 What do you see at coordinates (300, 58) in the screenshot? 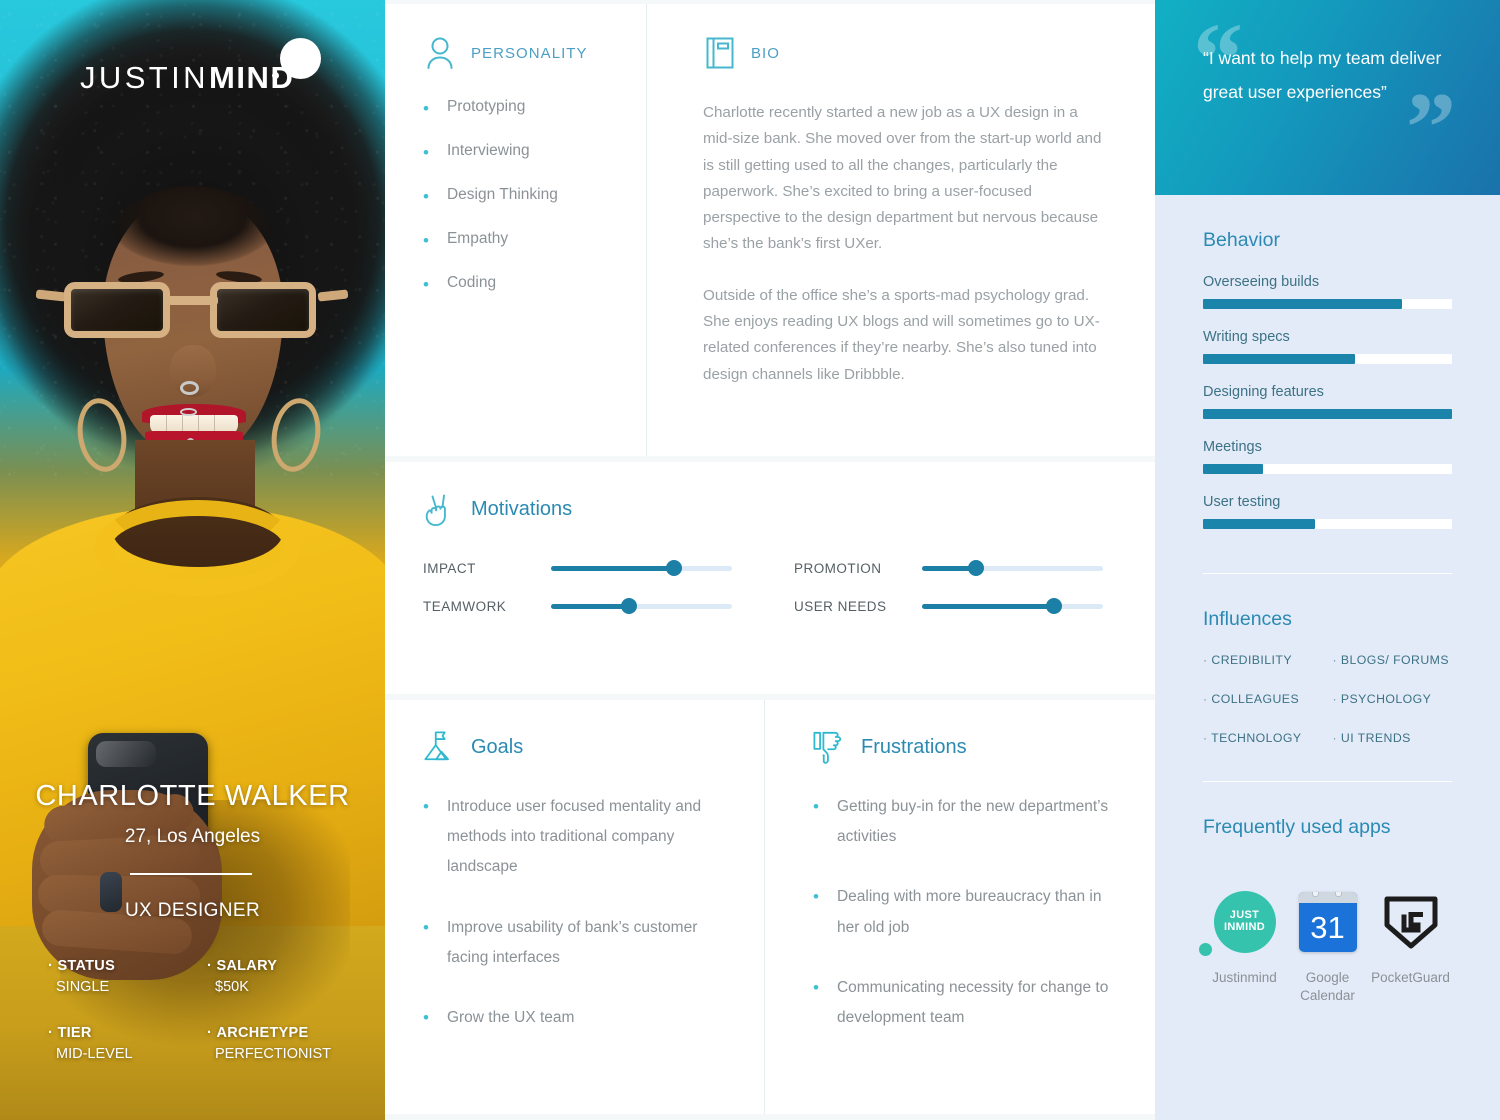
I see `logo-circle-icon` at bounding box center [300, 58].